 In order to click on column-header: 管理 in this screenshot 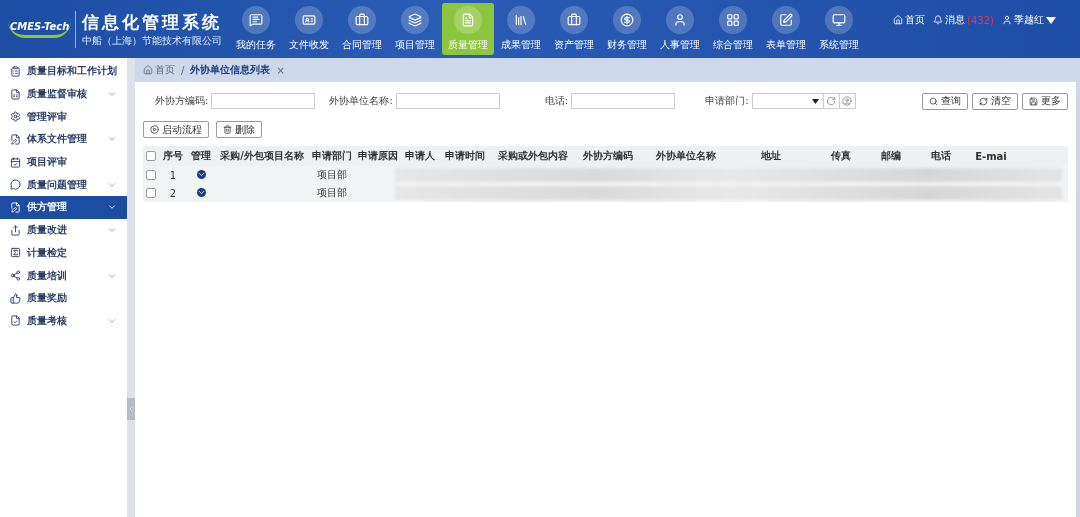, I will do `click(201, 156)`.